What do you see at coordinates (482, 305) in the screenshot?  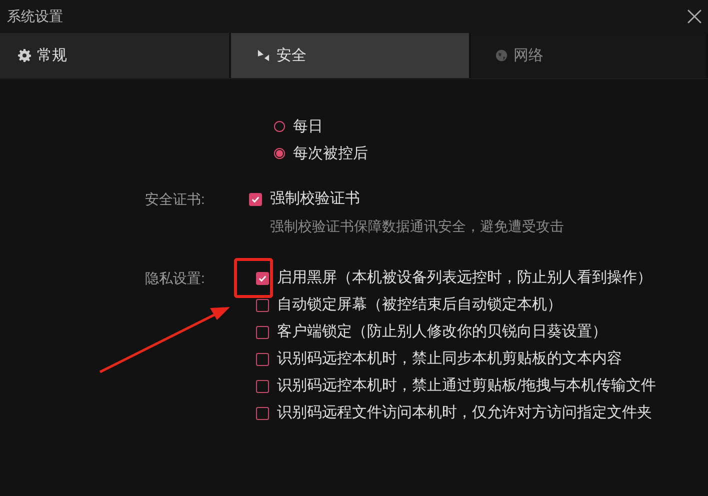 I see `checkbox-option: 自动锁定屏幕（被控结束后自动锁定本机）` at bounding box center [482, 305].